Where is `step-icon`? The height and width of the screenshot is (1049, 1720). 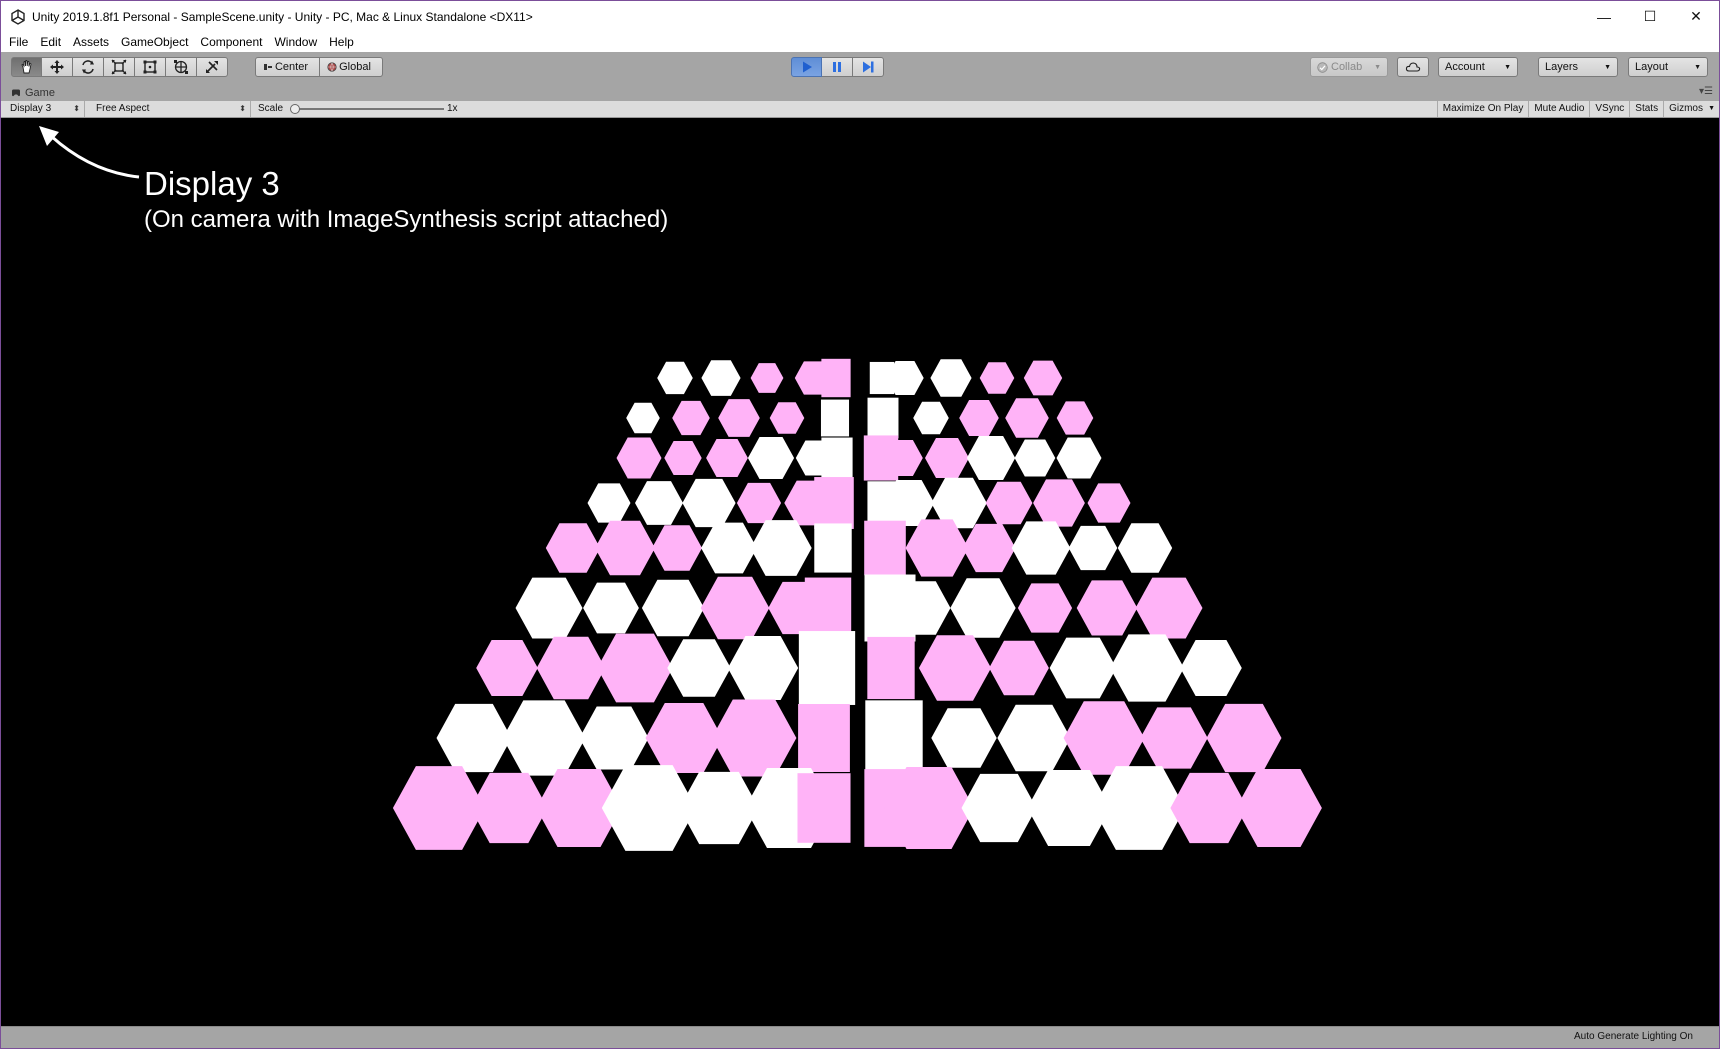
step-icon is located at coordinates (868, 67).